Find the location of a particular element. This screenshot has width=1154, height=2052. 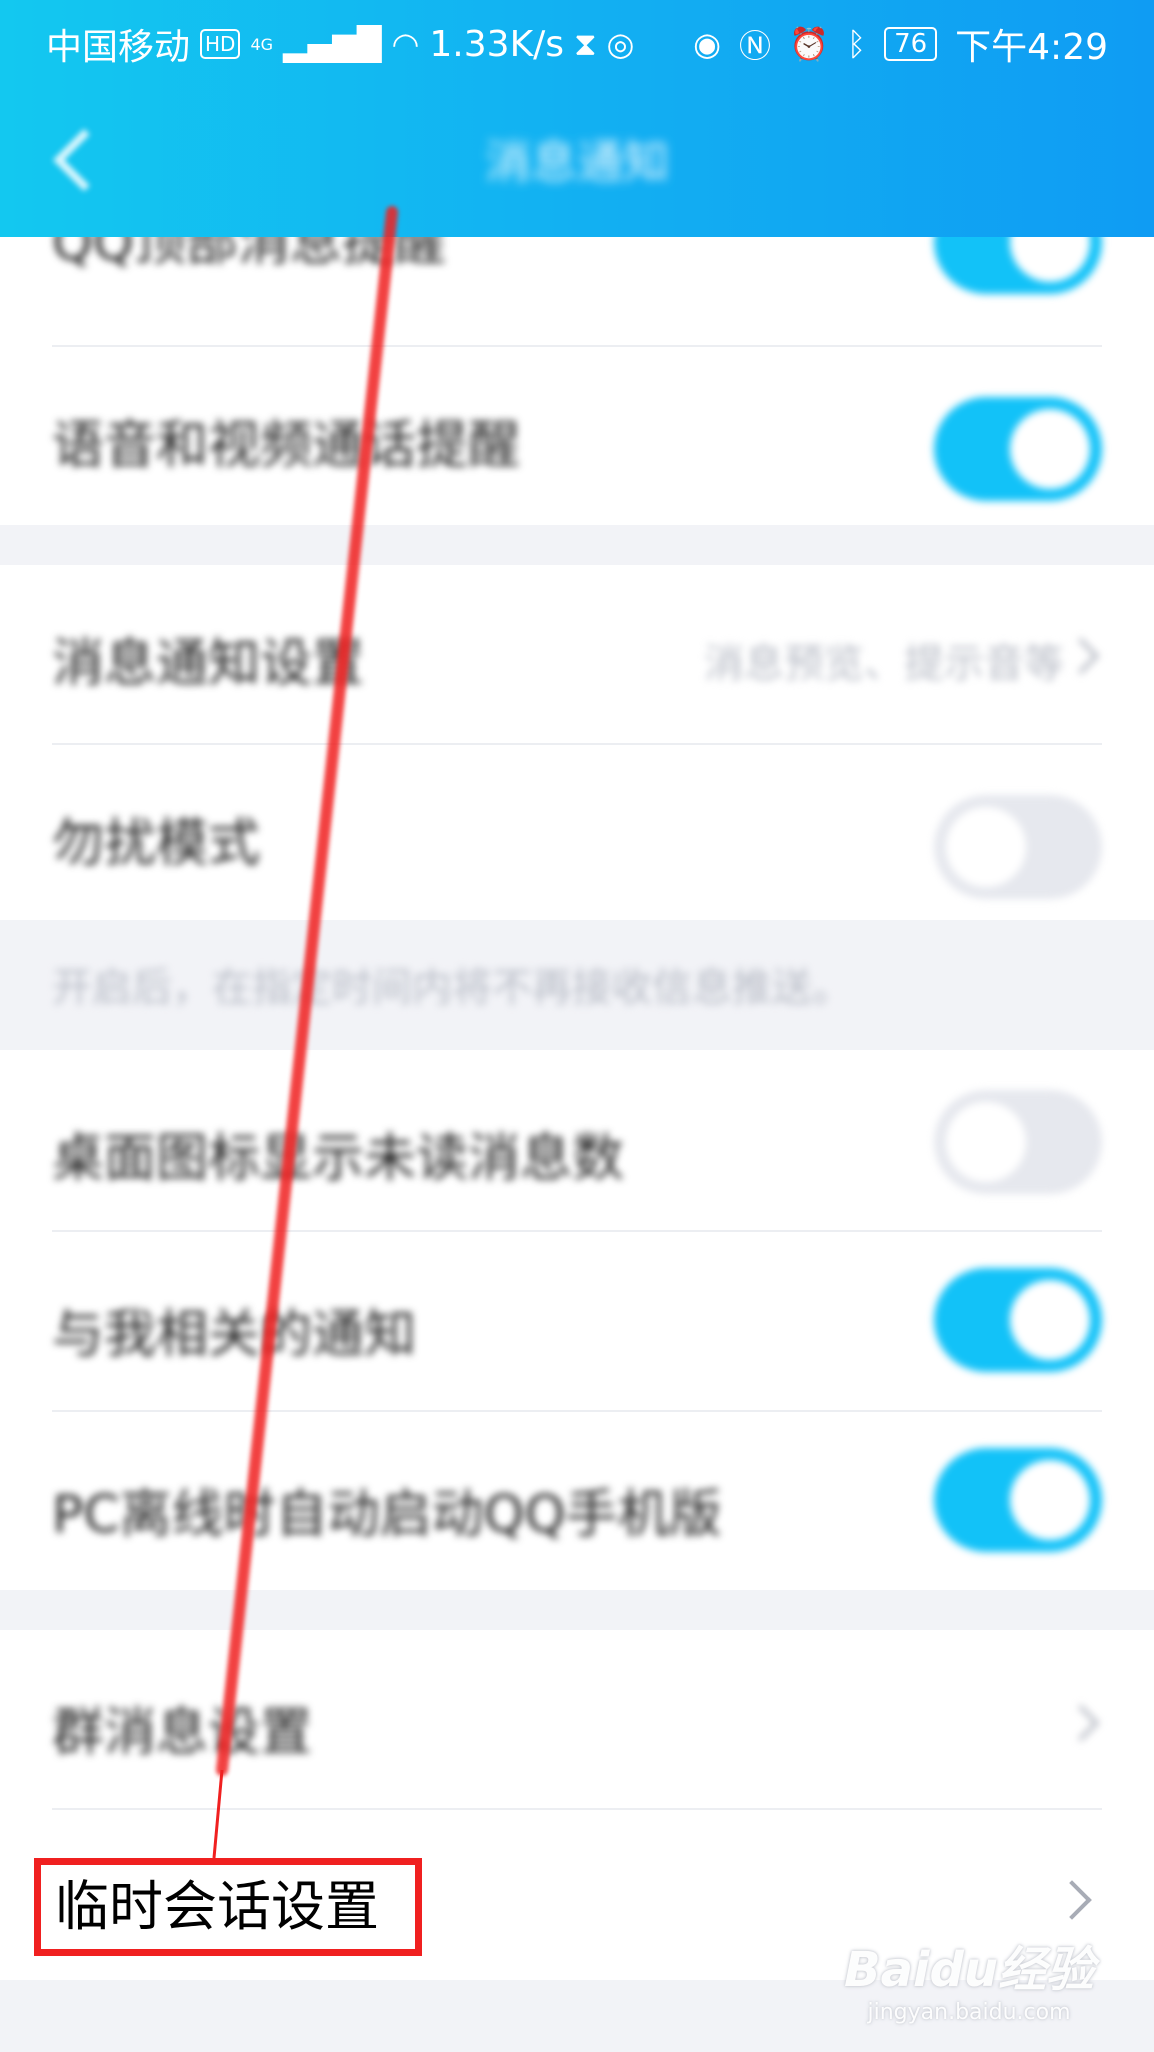

row-group-msg: 群消息设置 is located at coordinates (577, 1719).